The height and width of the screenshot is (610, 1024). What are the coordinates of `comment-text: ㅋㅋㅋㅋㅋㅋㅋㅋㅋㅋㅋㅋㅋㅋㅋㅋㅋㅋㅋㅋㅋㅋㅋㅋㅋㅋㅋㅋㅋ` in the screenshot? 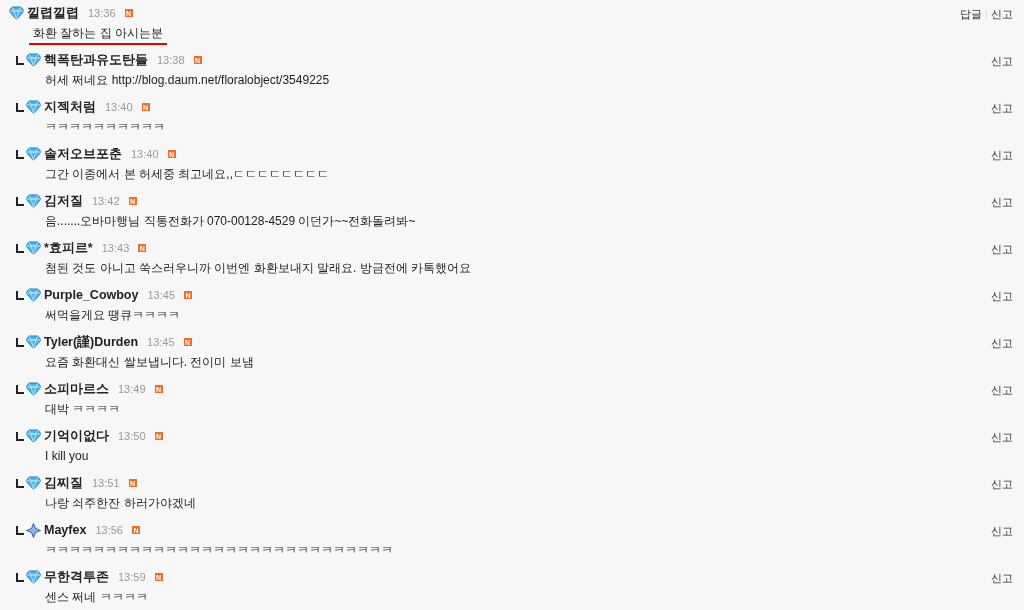 It's located at (219, 550).